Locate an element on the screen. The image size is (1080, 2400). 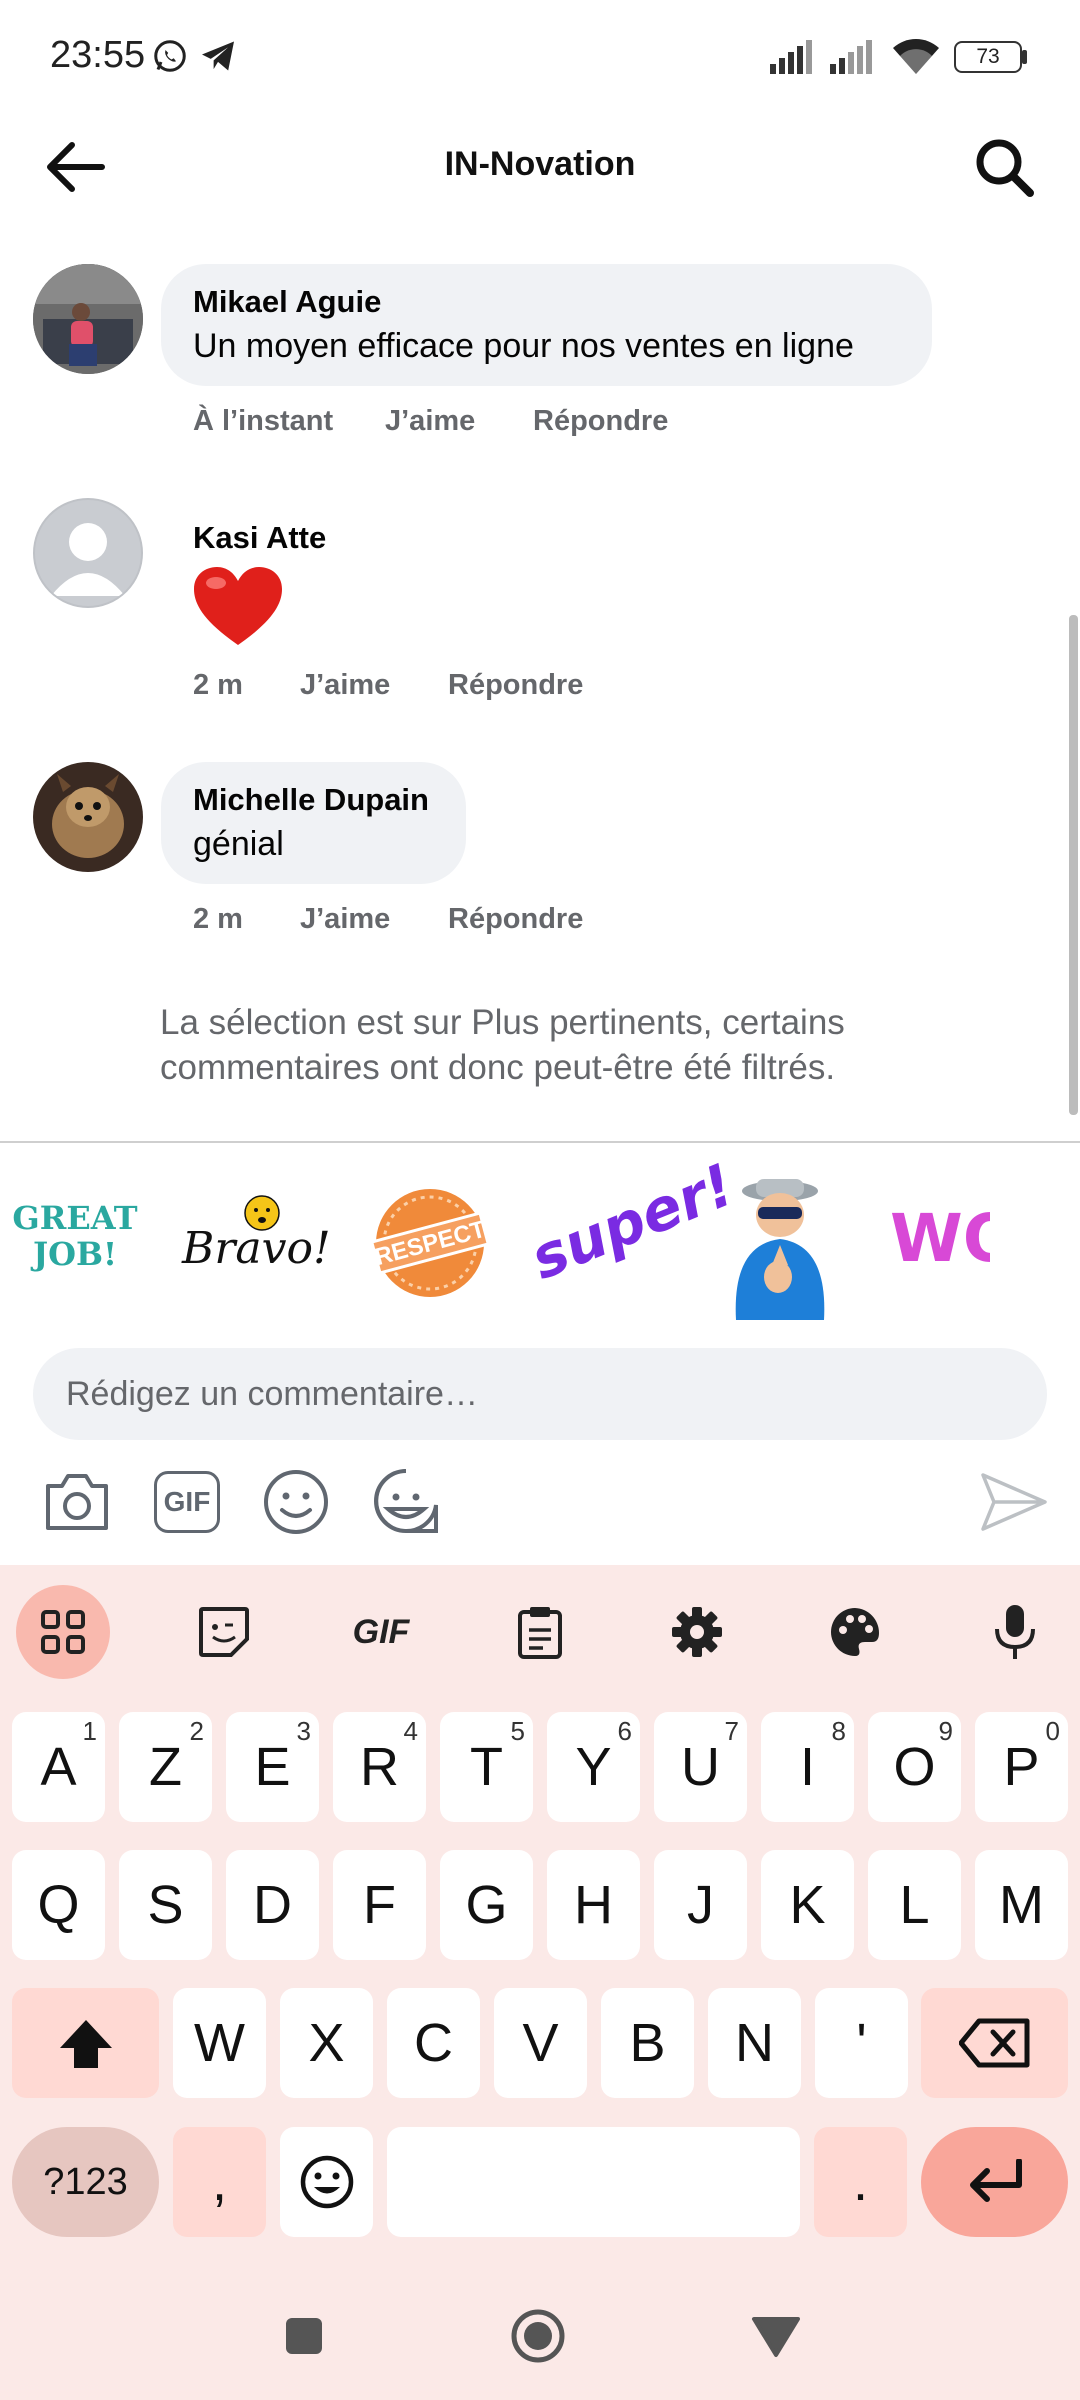
search-icon is located at coordinates (1004, 167).